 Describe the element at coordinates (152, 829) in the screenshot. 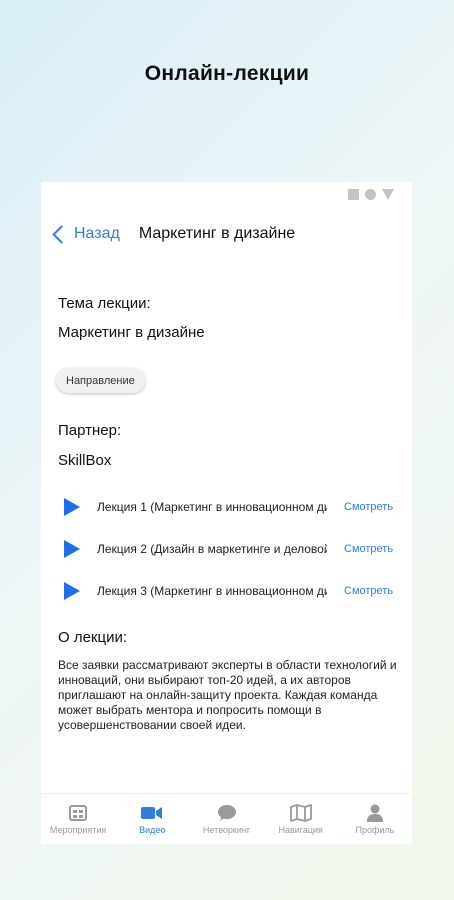

I see `nav-label: Видео` at that location.